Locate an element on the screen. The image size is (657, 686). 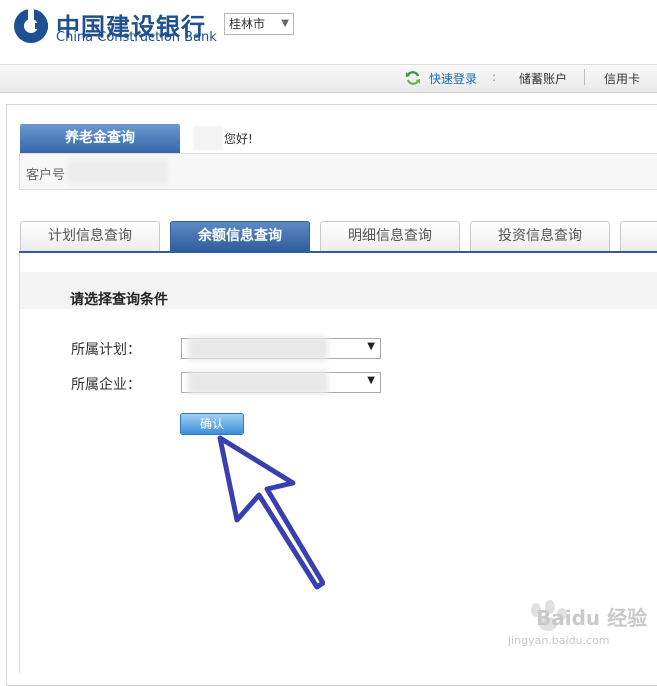
tab-more is located at coordinates (638, 236).